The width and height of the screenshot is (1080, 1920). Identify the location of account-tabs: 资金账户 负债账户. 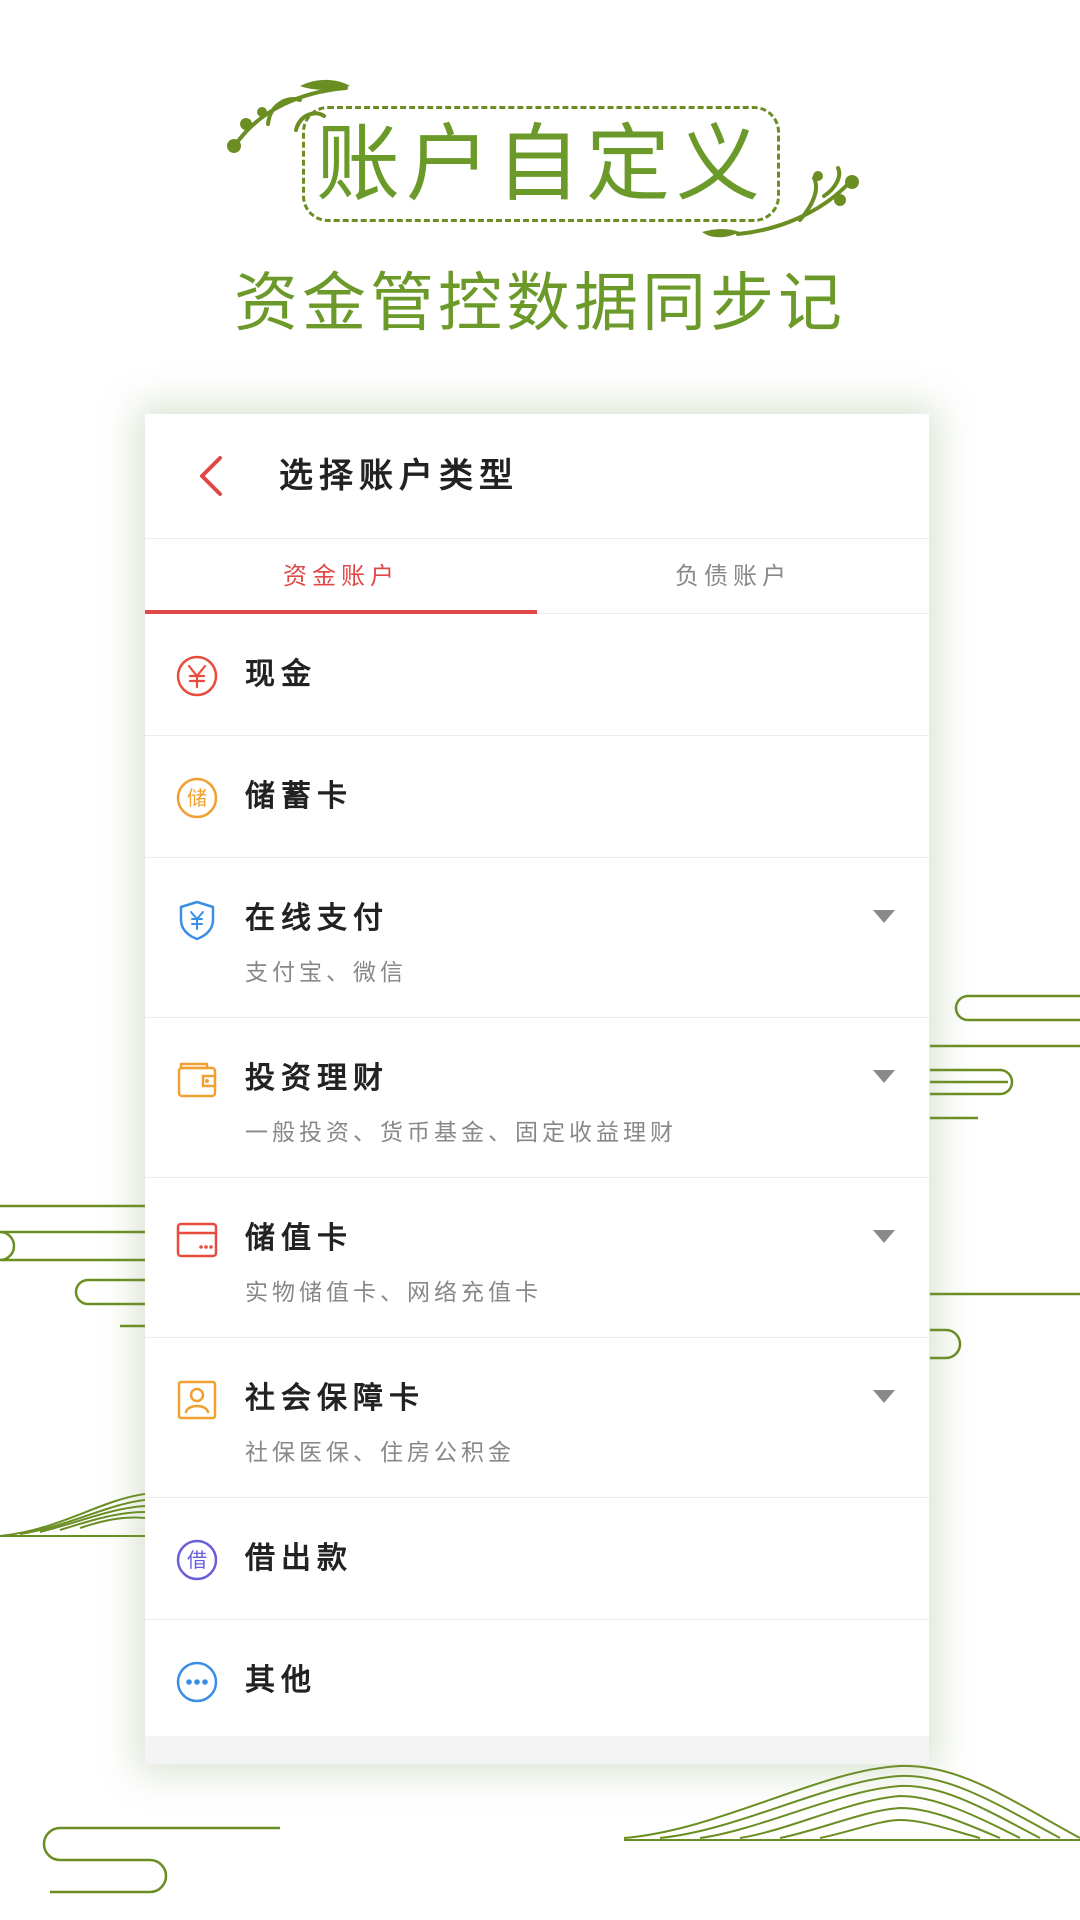
(537, 576).